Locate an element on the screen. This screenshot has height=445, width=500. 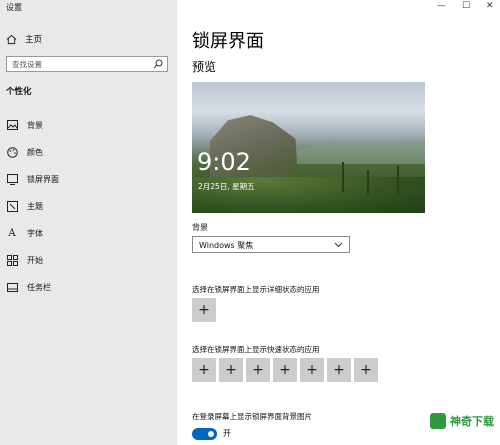
watermark-text: 神奇下载 is located at coordinates (472, 421).